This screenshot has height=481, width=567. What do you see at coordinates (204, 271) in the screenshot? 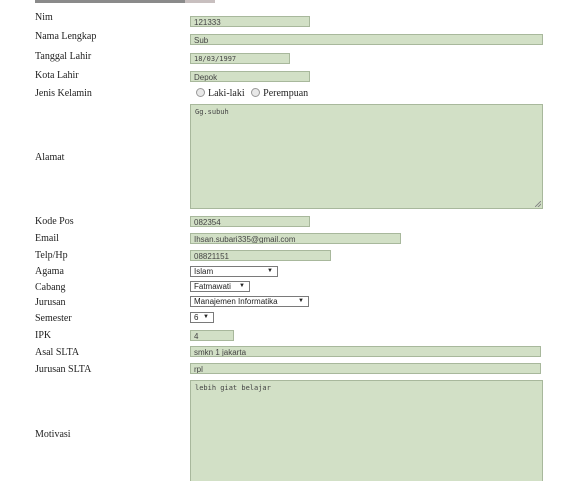
I see `agama-value: Islam` at bounding box center [204, 271].